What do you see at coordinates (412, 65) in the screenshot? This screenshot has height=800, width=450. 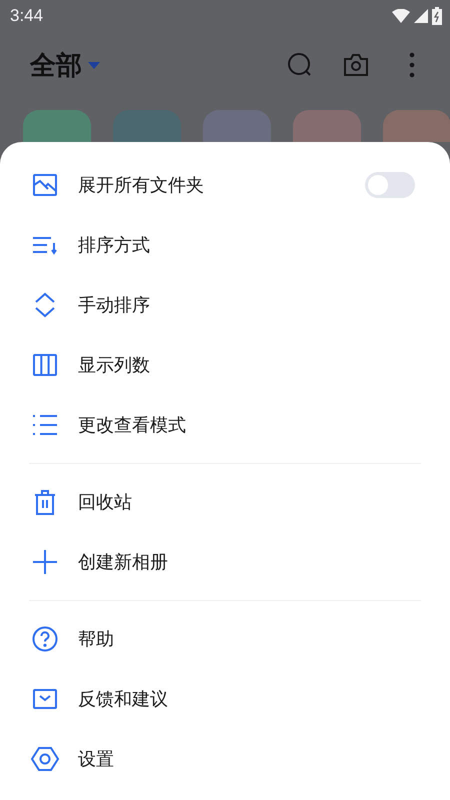 I see `more-icon` at bounding box center [412, 65].